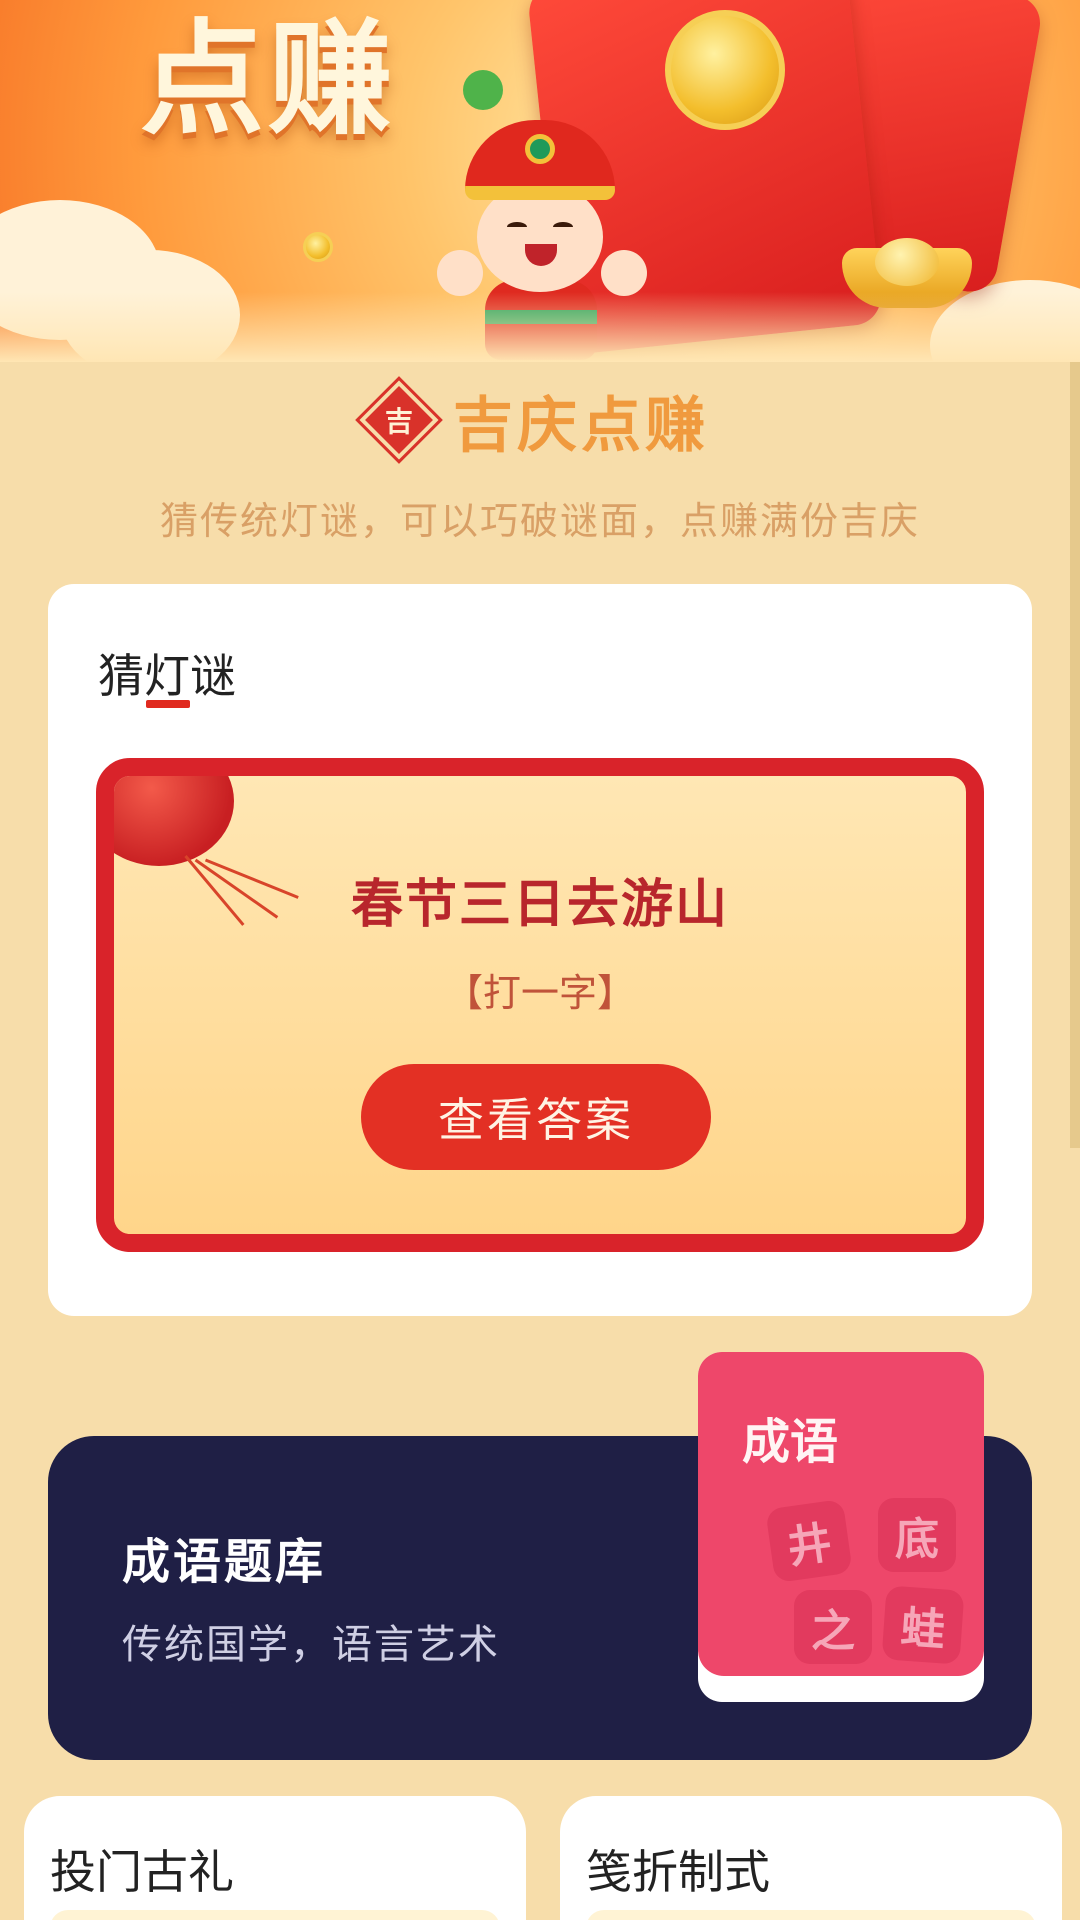 The image size is (1080, 1920). Describe the element at coordinates (678, 1872) in the screenshot. I see `category-card-title: 笺折制式` at that location.